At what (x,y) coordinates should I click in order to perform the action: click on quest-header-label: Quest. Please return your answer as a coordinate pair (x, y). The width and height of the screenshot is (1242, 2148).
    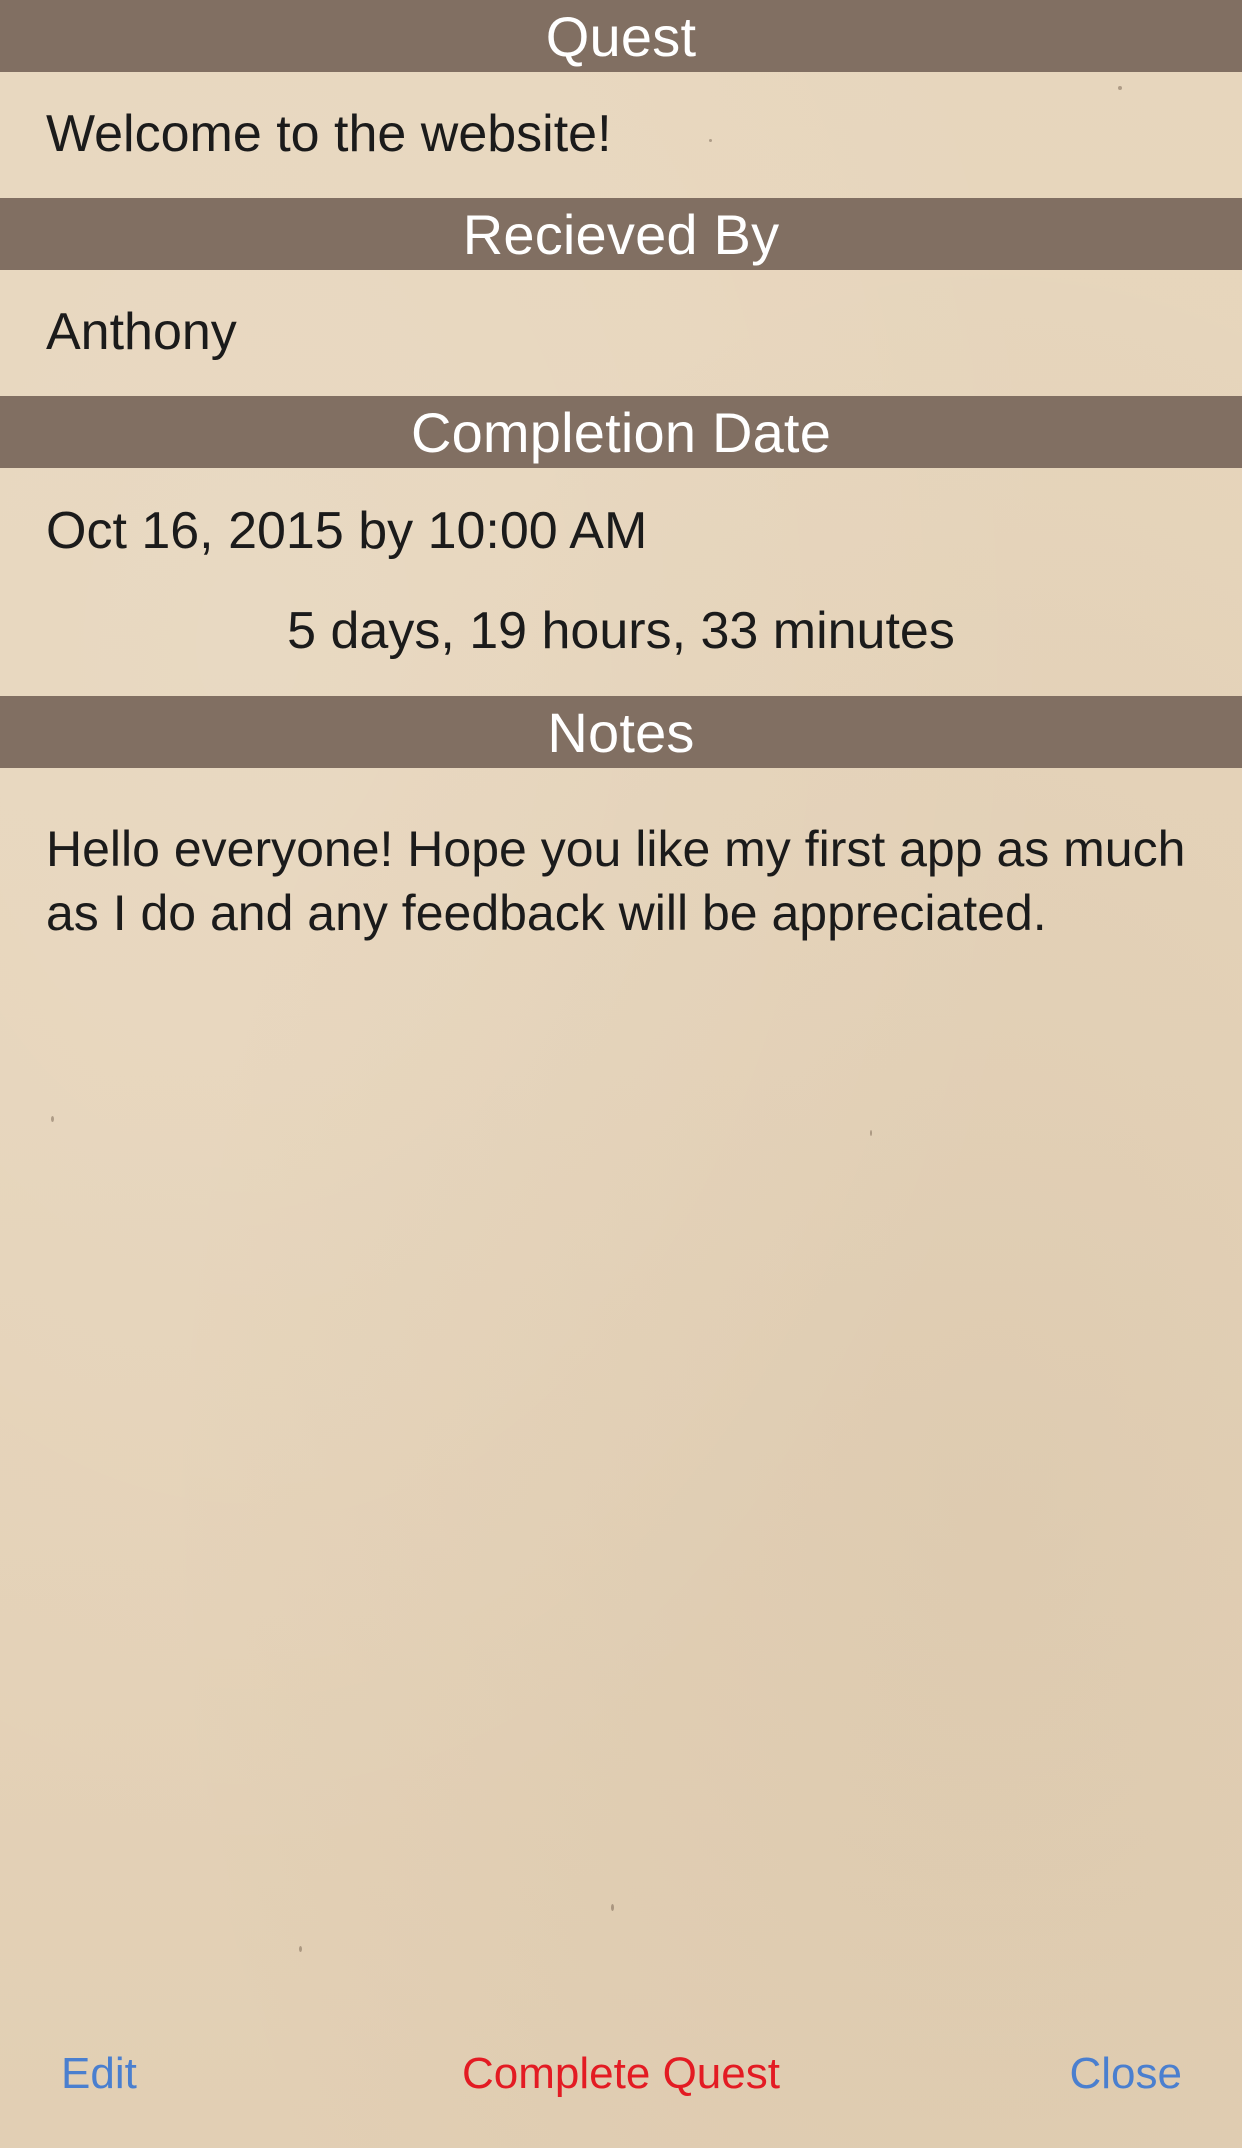
    Looking at the image, I should click on (621, 36).